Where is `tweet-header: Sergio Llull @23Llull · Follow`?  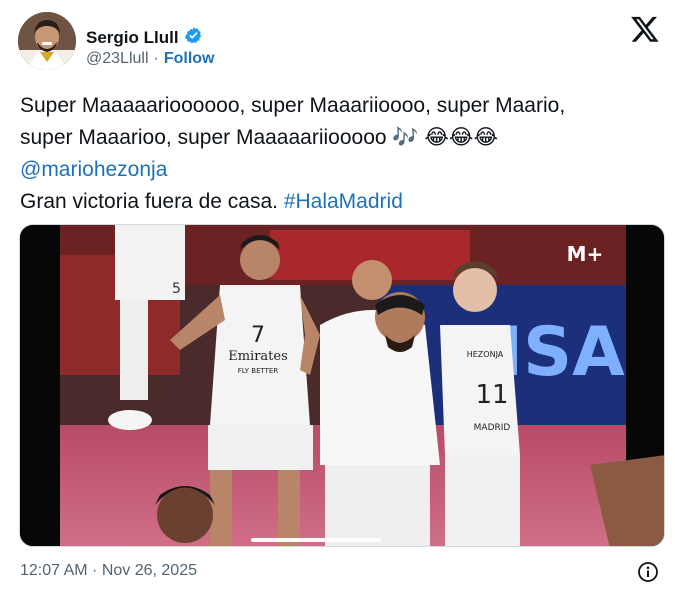
tweet-header: Sergio Llull @23Llull · Follow is located at coordinates (339, 42).